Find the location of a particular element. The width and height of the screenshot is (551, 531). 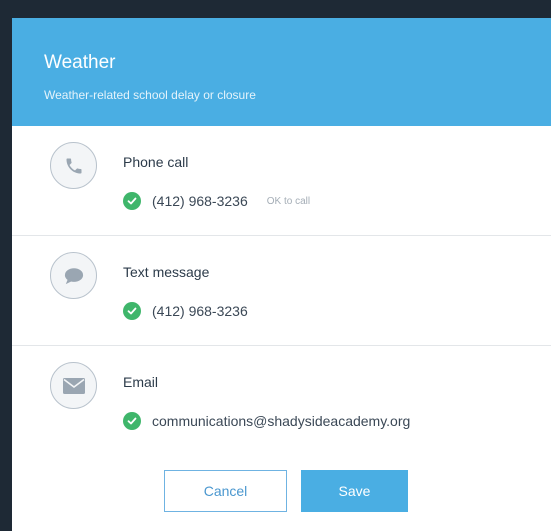

envelope-icon is located at coordinates (73, 385).